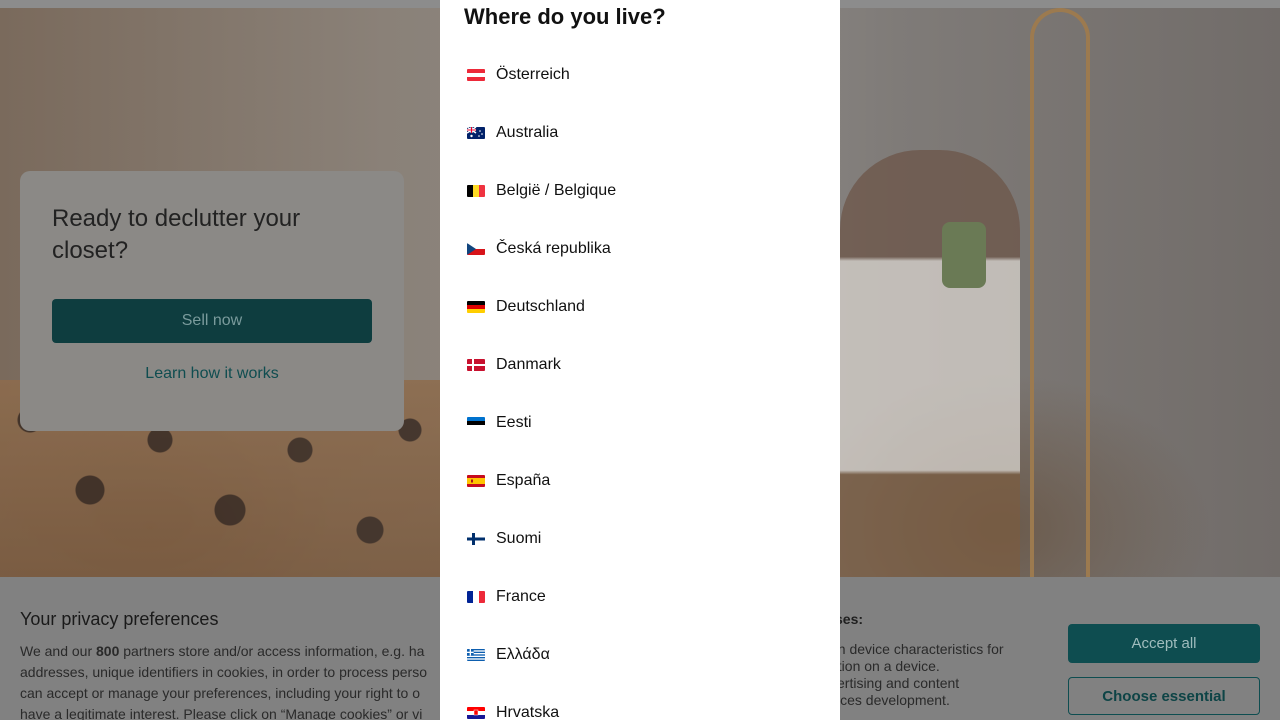  What do you see at coordinates (476, 713) in the screenshot?
I see `croatia-flag-icon` at bounding box center [476, 713].